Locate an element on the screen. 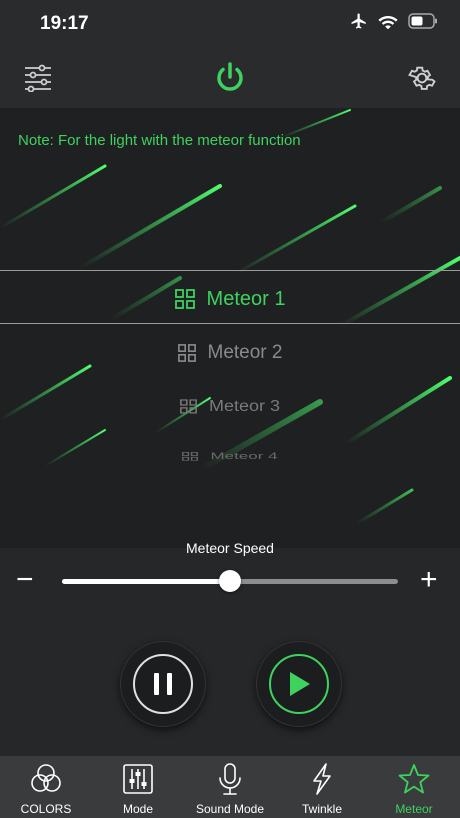  twinkle-icon is located at coordinates (322, 779).